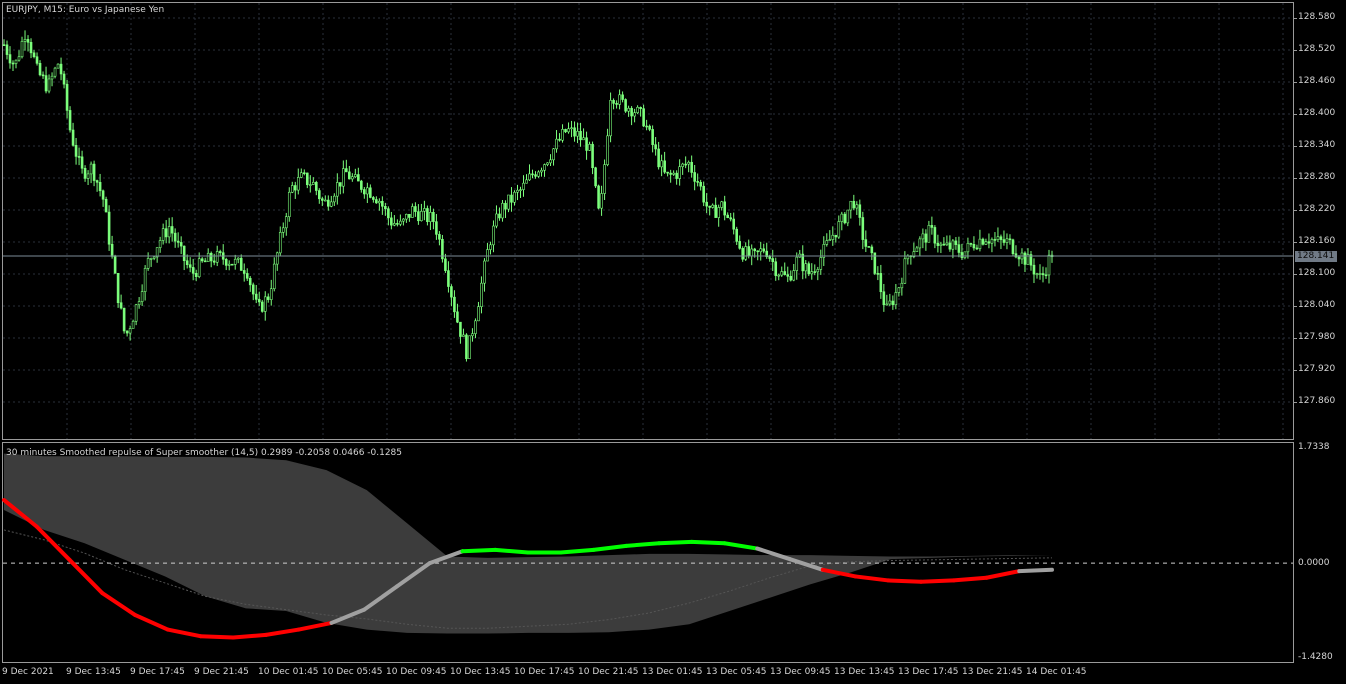 This screenshot has height=684, width=1346. I want to click on price-tick-label: 127.920, so click(1317, 369).